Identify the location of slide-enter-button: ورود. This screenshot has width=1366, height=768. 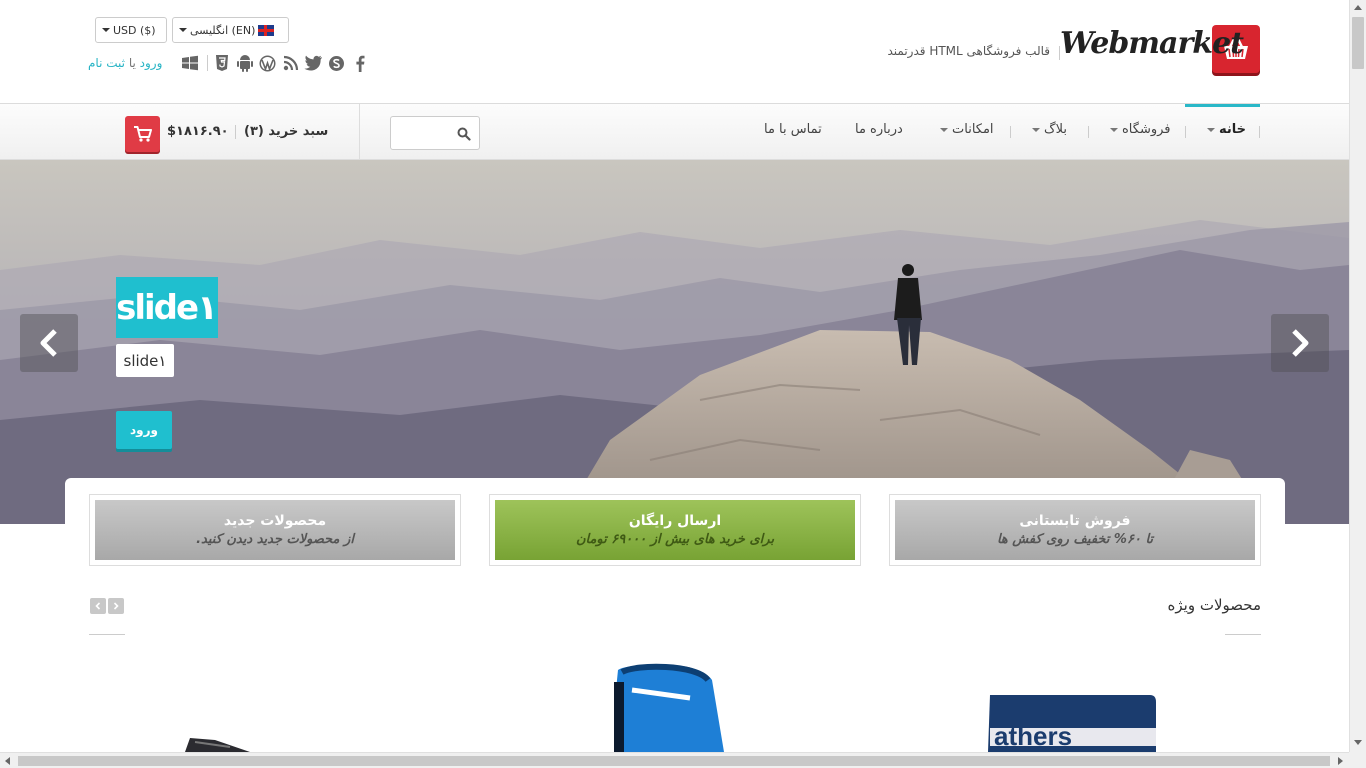
(144, 430).